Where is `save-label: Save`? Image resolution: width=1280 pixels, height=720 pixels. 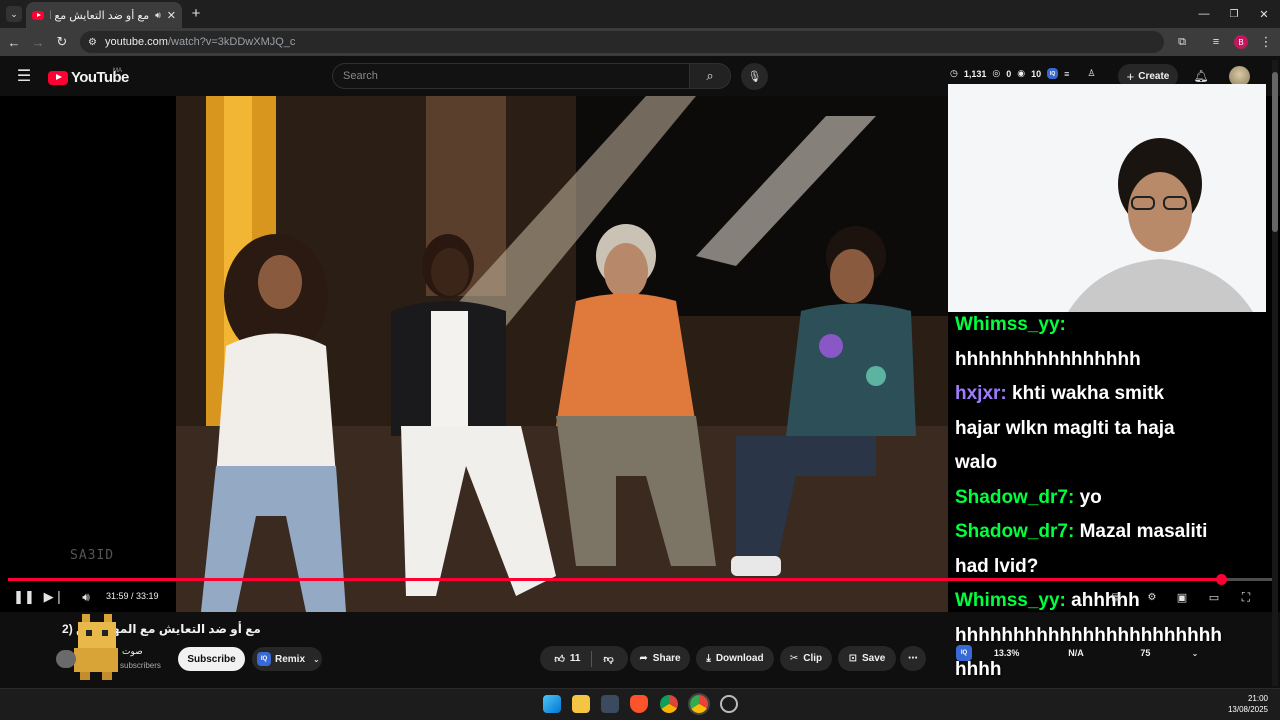
save-label: Save is located at coordinates (874, 658).